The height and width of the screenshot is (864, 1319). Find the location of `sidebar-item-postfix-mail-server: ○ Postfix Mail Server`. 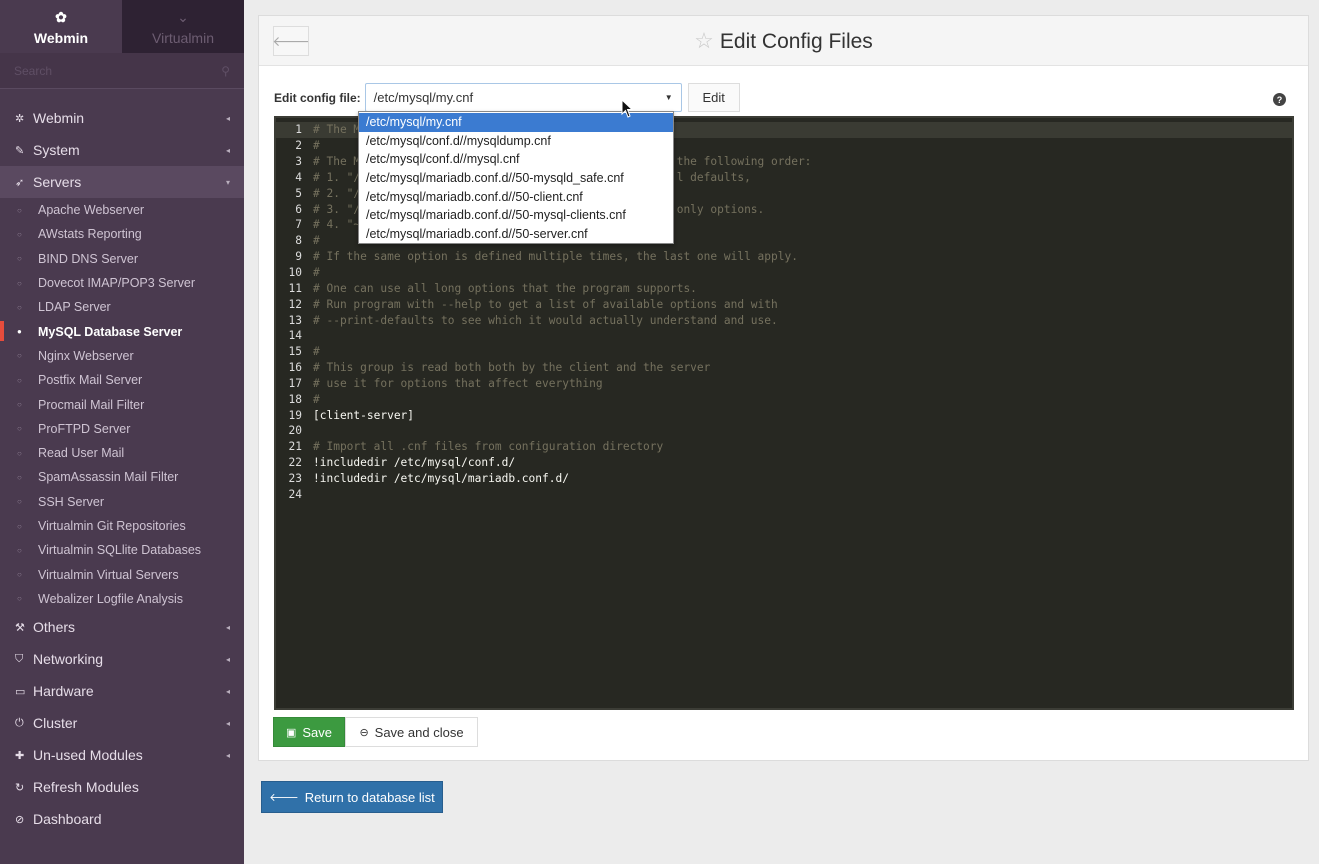

sidebar-item-postfix-mail-server: ○ Postfix Mail Server is located at coordinates (122, 380).